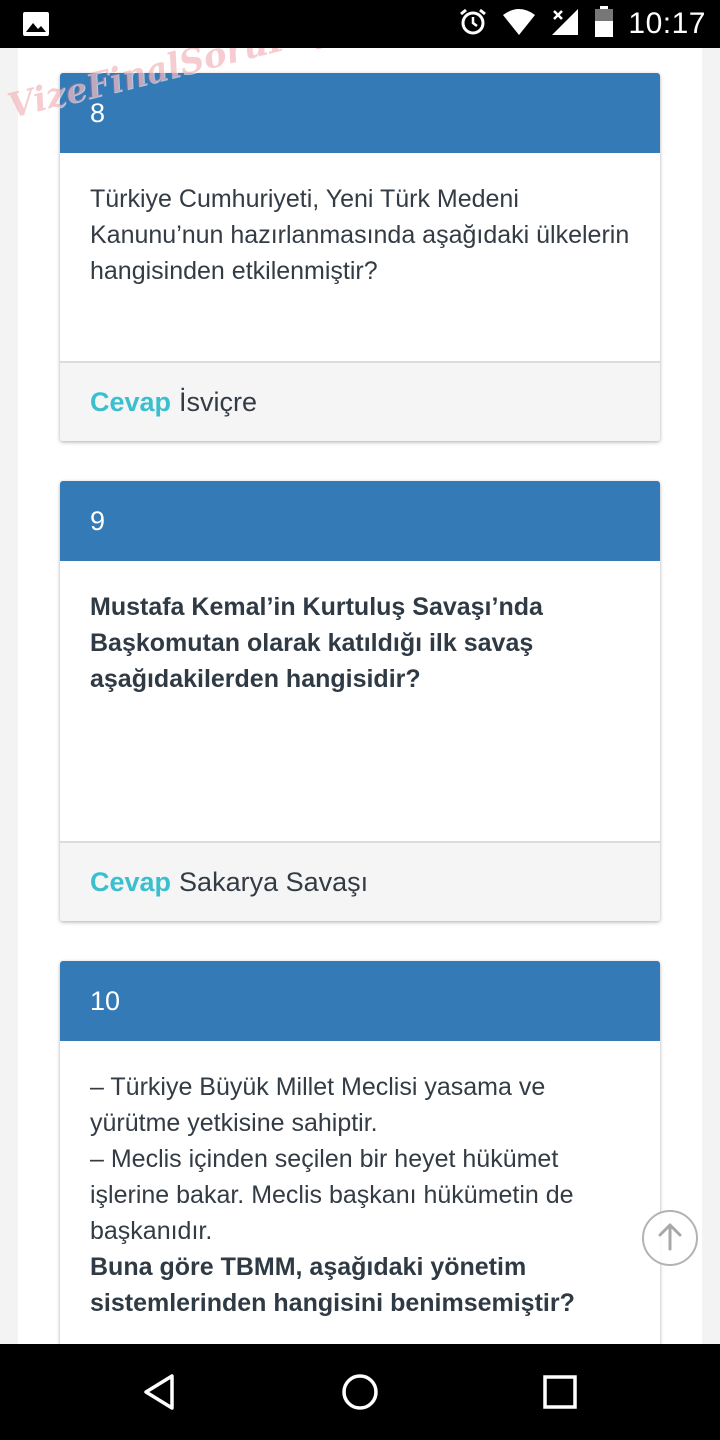 The image size is (720, 1440). Describe the element at coordinates (565, 24) in the screenshot. I see `signal-icon` at that location.